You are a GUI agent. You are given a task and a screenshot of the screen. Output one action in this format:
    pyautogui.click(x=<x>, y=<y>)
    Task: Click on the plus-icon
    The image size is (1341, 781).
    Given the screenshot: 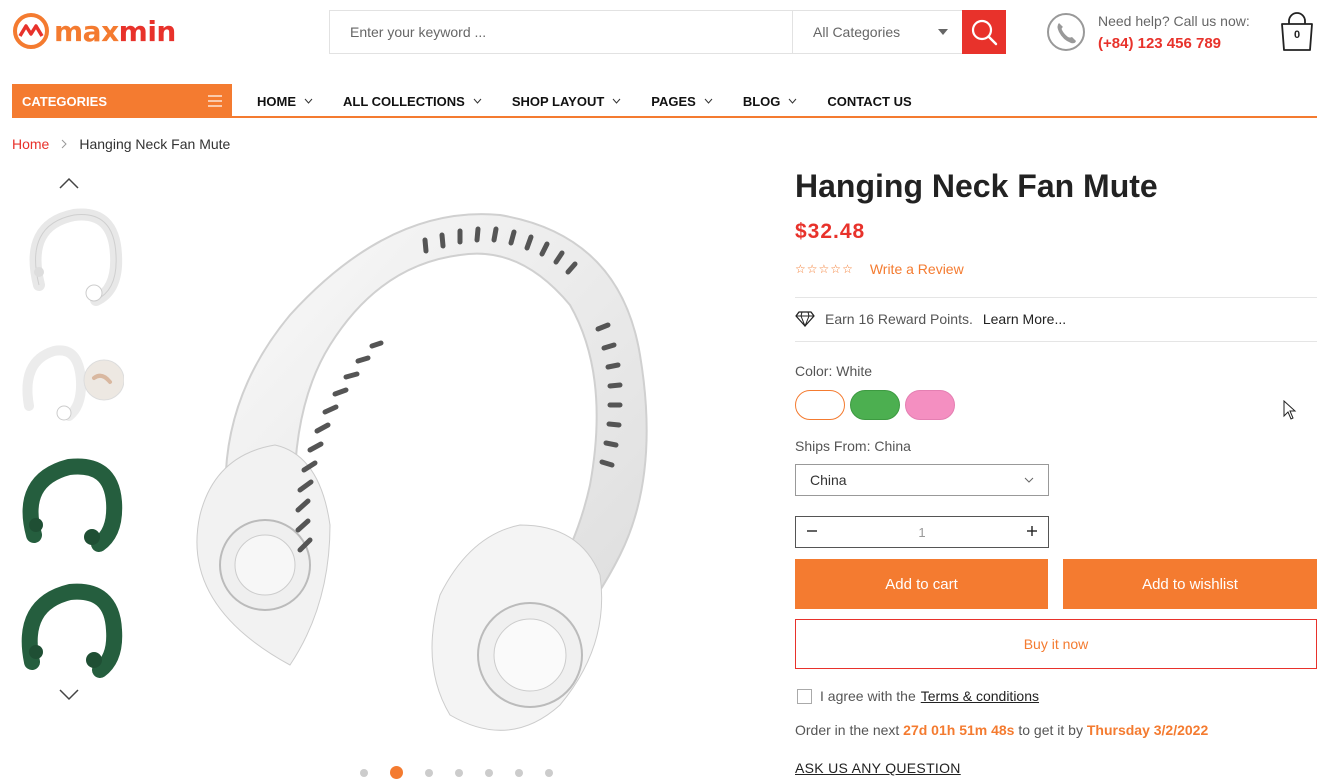 What is the action you would take?
    pyautogui.click(x=1031, y=530)
    